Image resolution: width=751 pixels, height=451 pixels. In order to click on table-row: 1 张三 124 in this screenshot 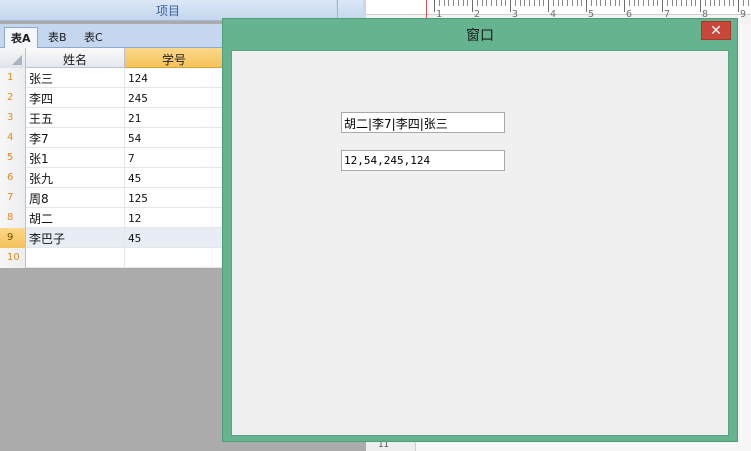, I will do `click(112, 78)`.